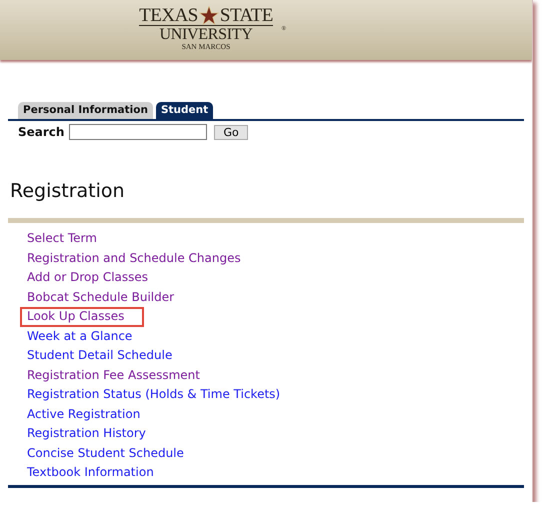 This screenshot has width=554, height=515. Describe the element at coordinates (67, 191) in the screenshot. I see `page-heading: Registration` at that location.